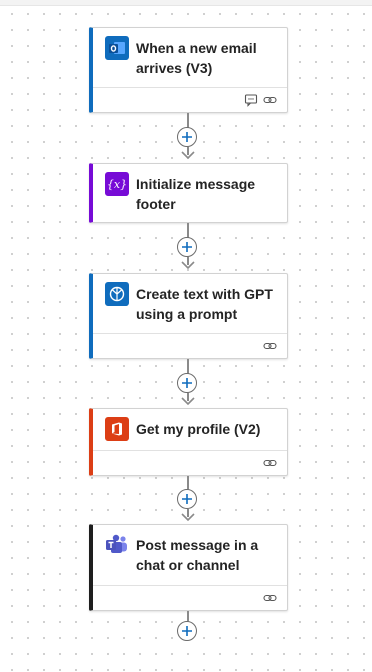  I want to click on comment-icon, so click(251, 100).